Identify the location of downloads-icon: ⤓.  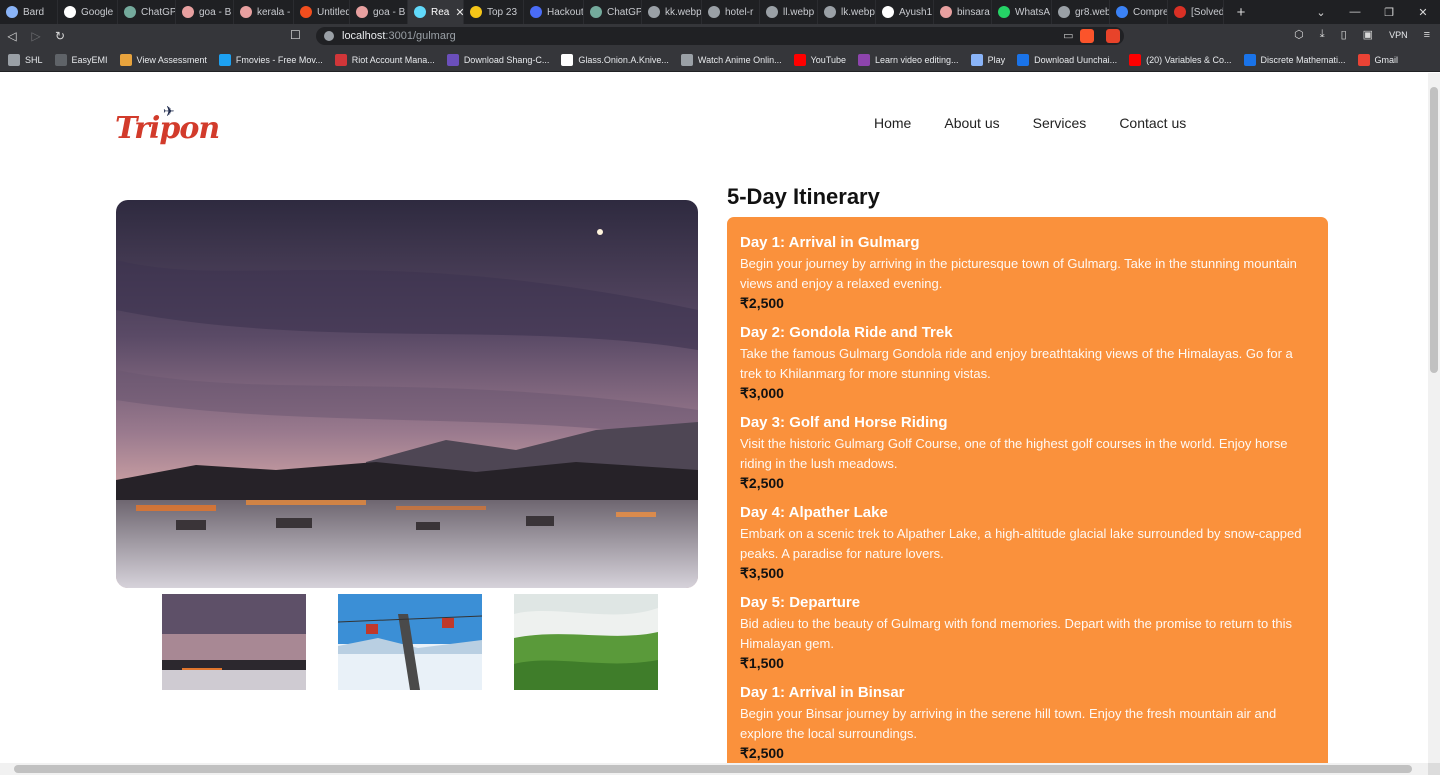
(1322, 34).